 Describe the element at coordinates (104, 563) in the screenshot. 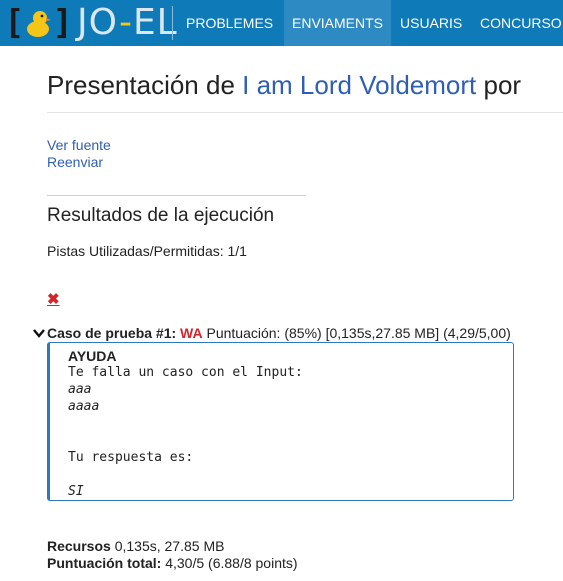

I see `total-score-label: Puntuación total:` at that location.